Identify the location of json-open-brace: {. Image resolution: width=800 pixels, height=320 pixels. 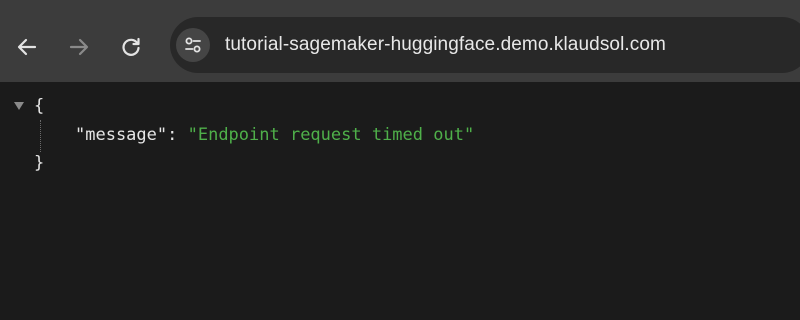
(39, 106).